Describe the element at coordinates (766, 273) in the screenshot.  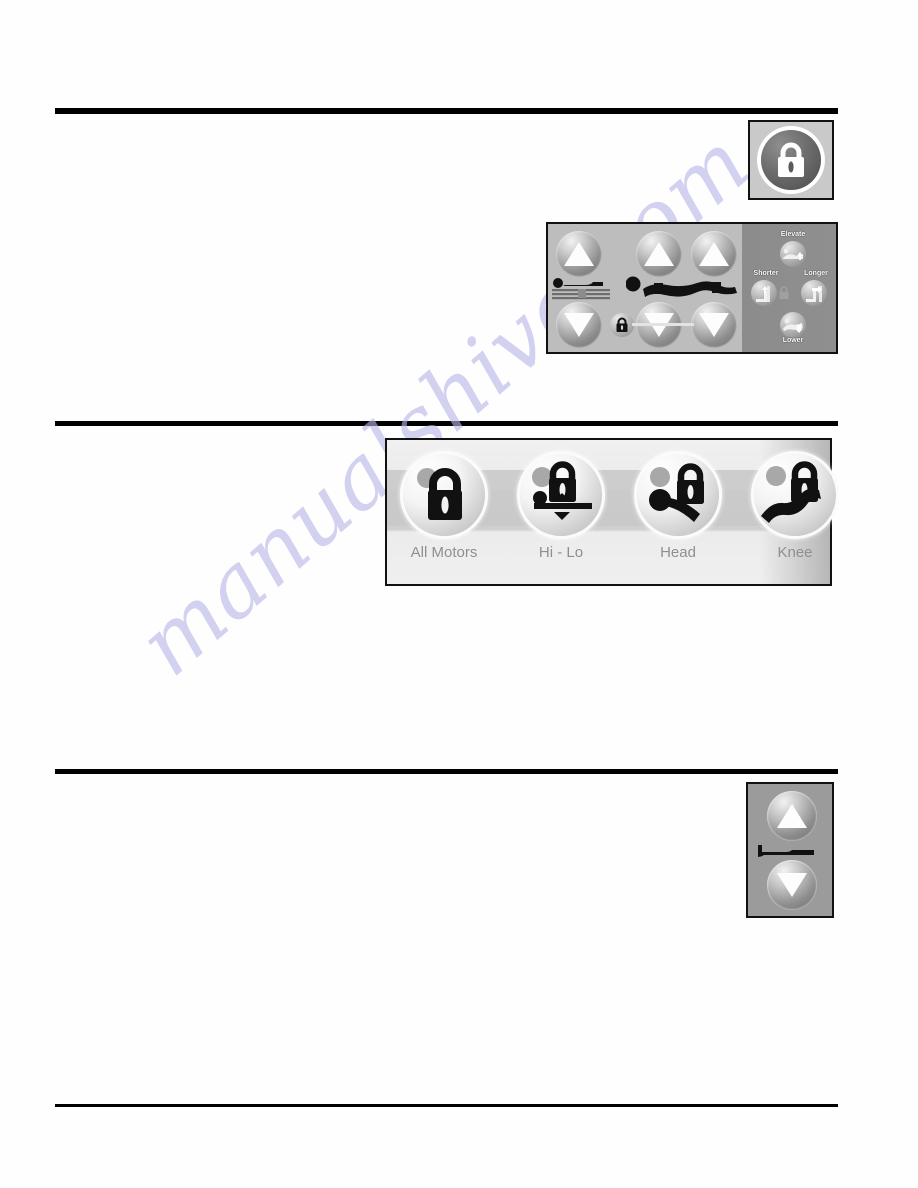
I see `shorter-label: Shorter` at that location.